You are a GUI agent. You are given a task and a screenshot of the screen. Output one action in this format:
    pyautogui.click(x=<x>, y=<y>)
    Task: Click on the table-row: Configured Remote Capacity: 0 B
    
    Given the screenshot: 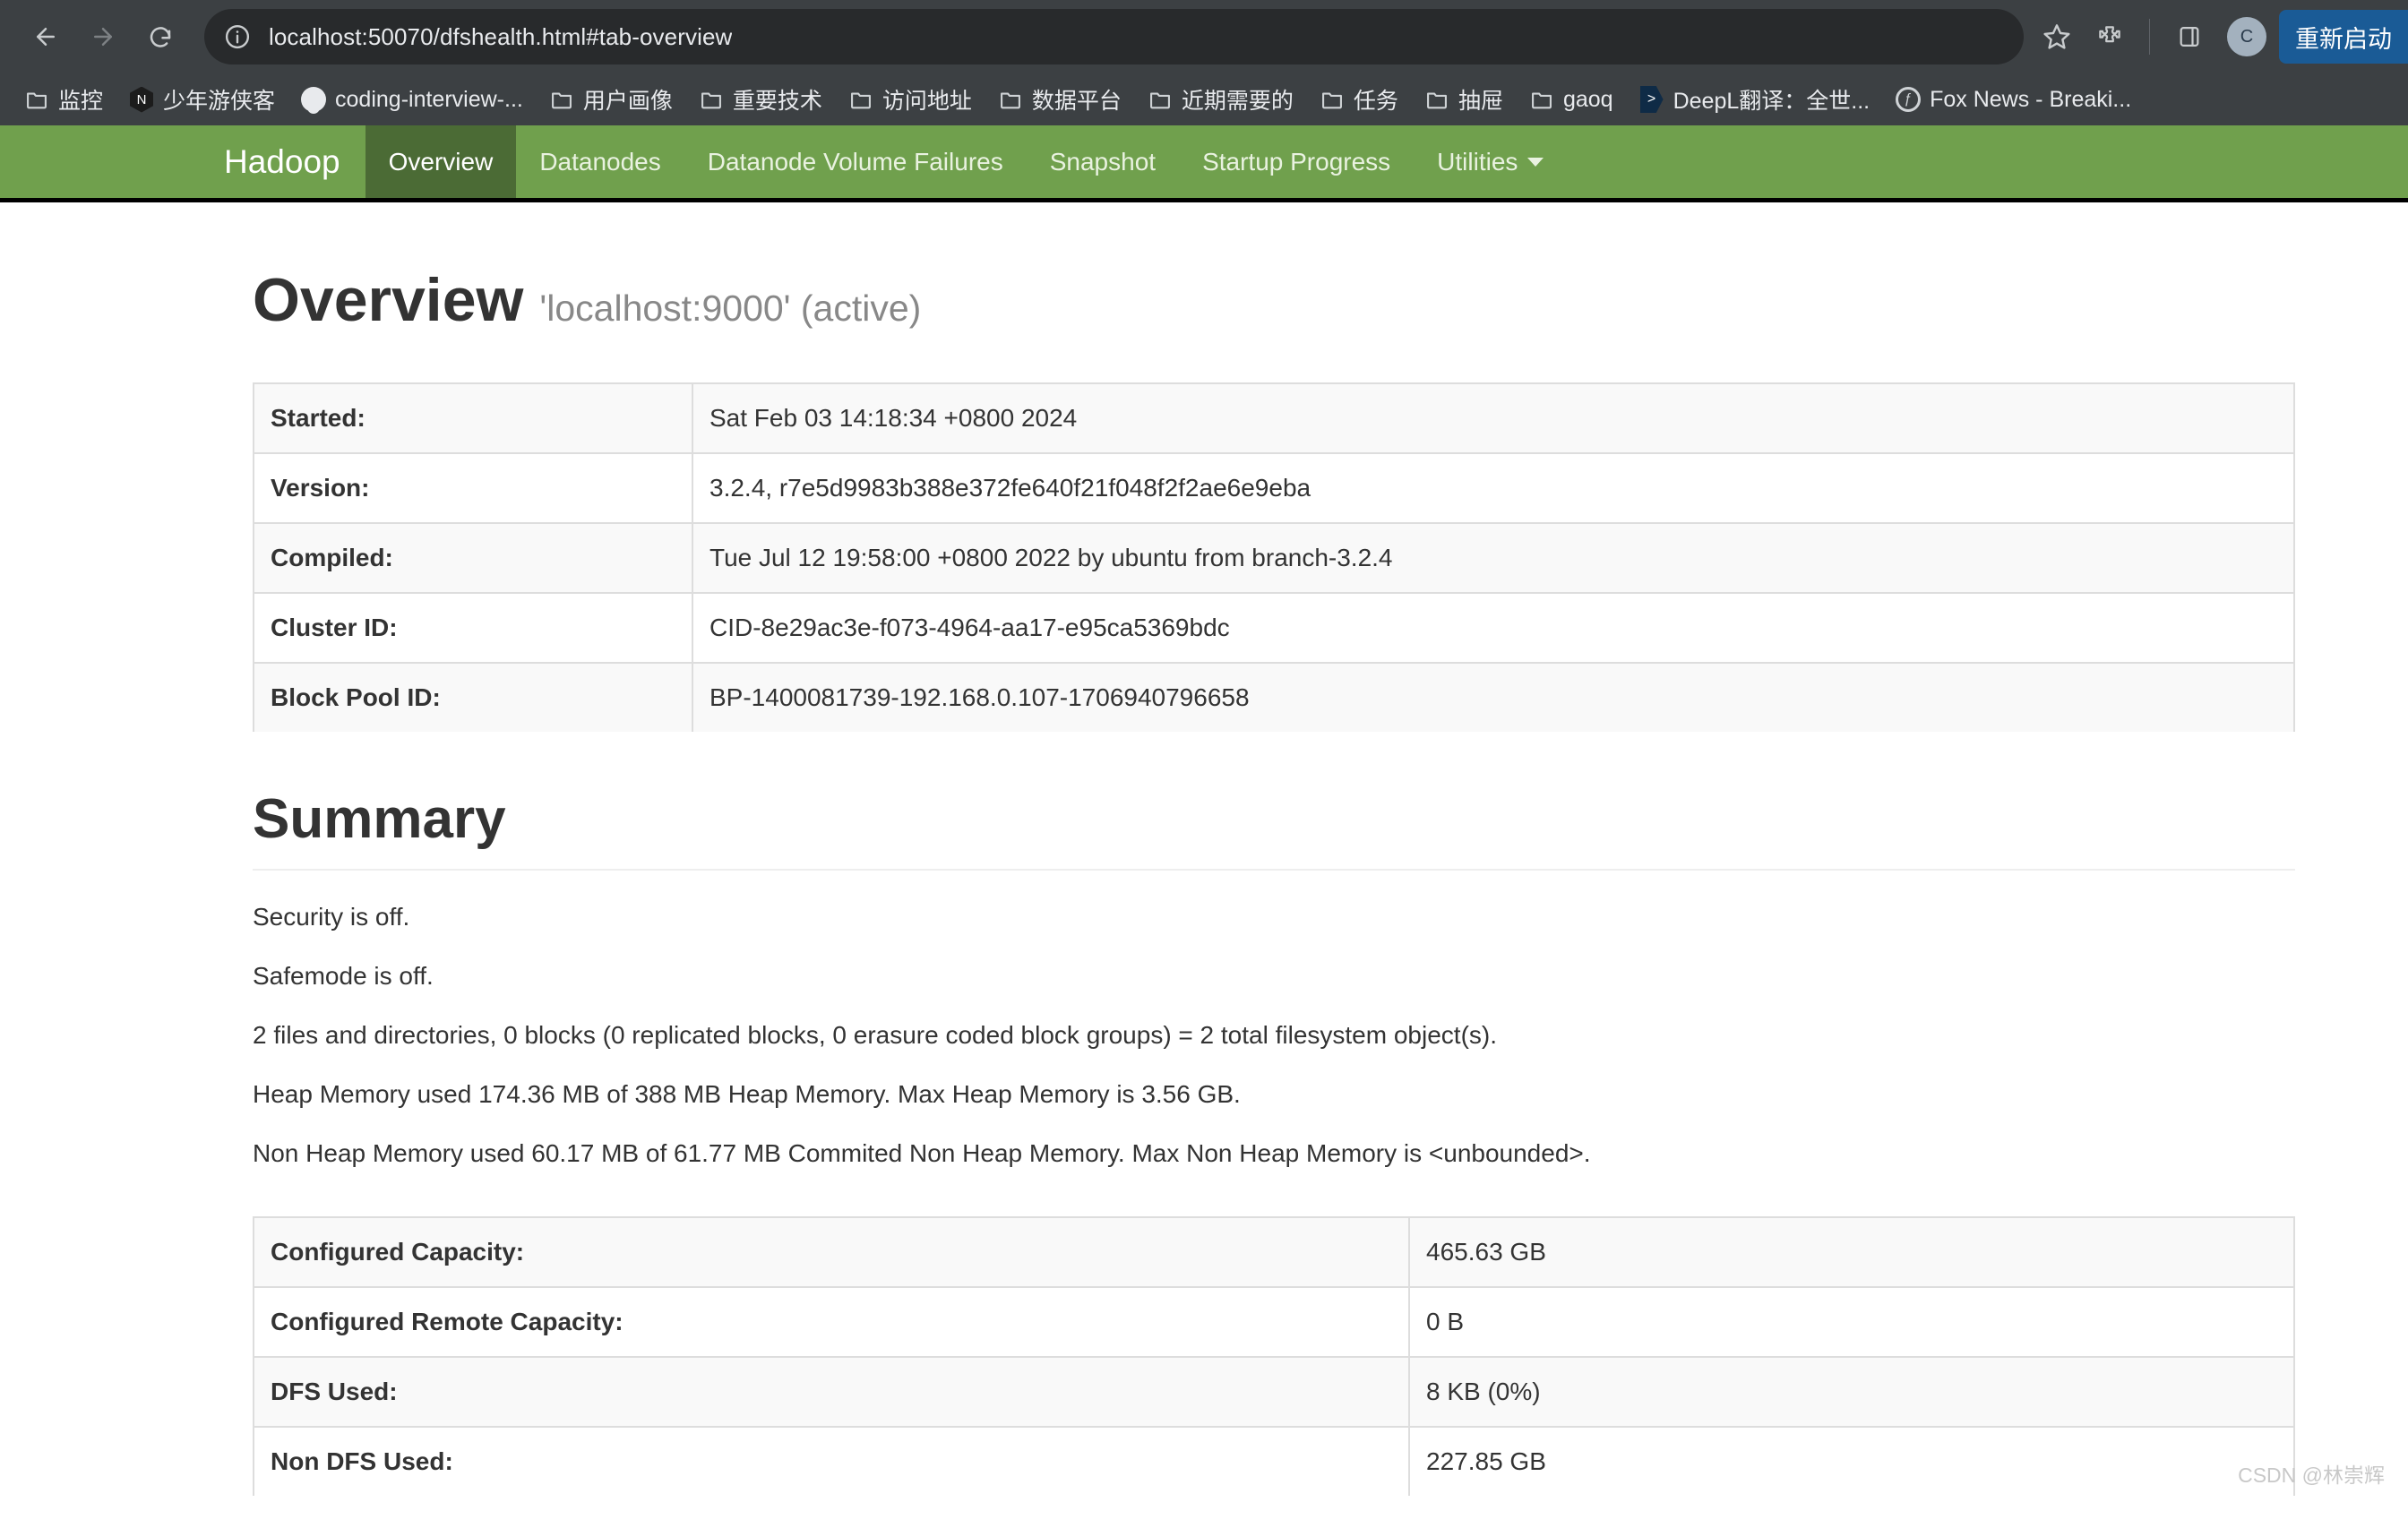 What is the action you would take?
    pyautogui.click(x=1274, y=1322)
    